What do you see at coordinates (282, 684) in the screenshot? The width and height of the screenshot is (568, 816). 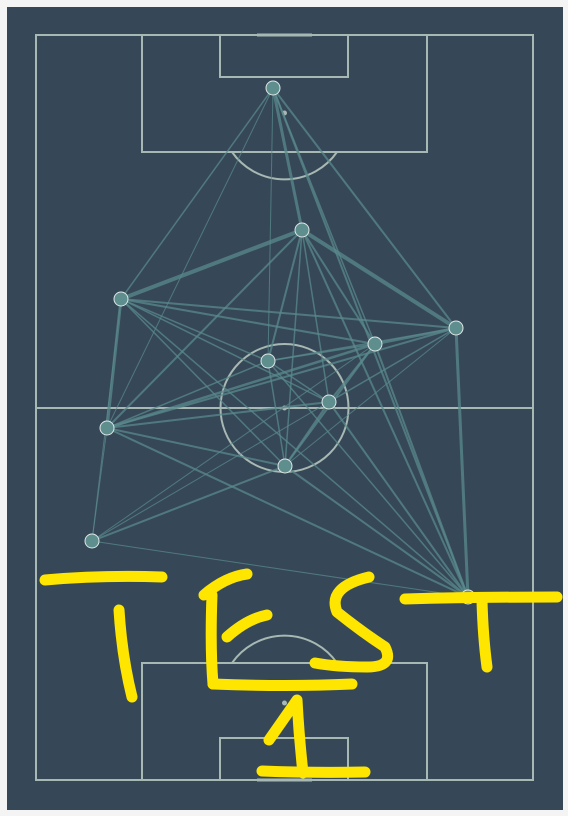 I see `scribble-letter-e-bottom` at bounding box center [282, 684].